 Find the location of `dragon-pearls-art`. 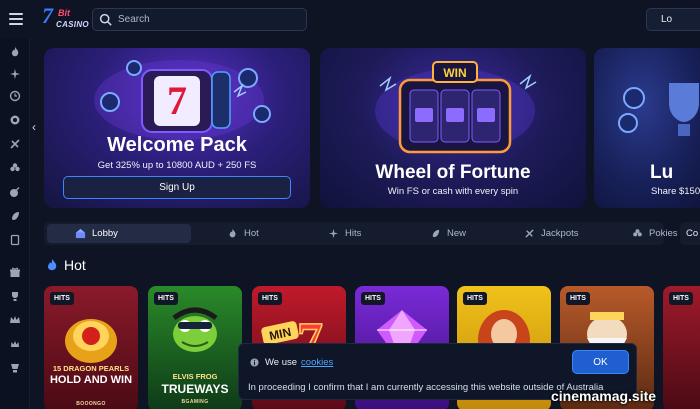

dragon-pearls-art is located at coordinates (91, 341).